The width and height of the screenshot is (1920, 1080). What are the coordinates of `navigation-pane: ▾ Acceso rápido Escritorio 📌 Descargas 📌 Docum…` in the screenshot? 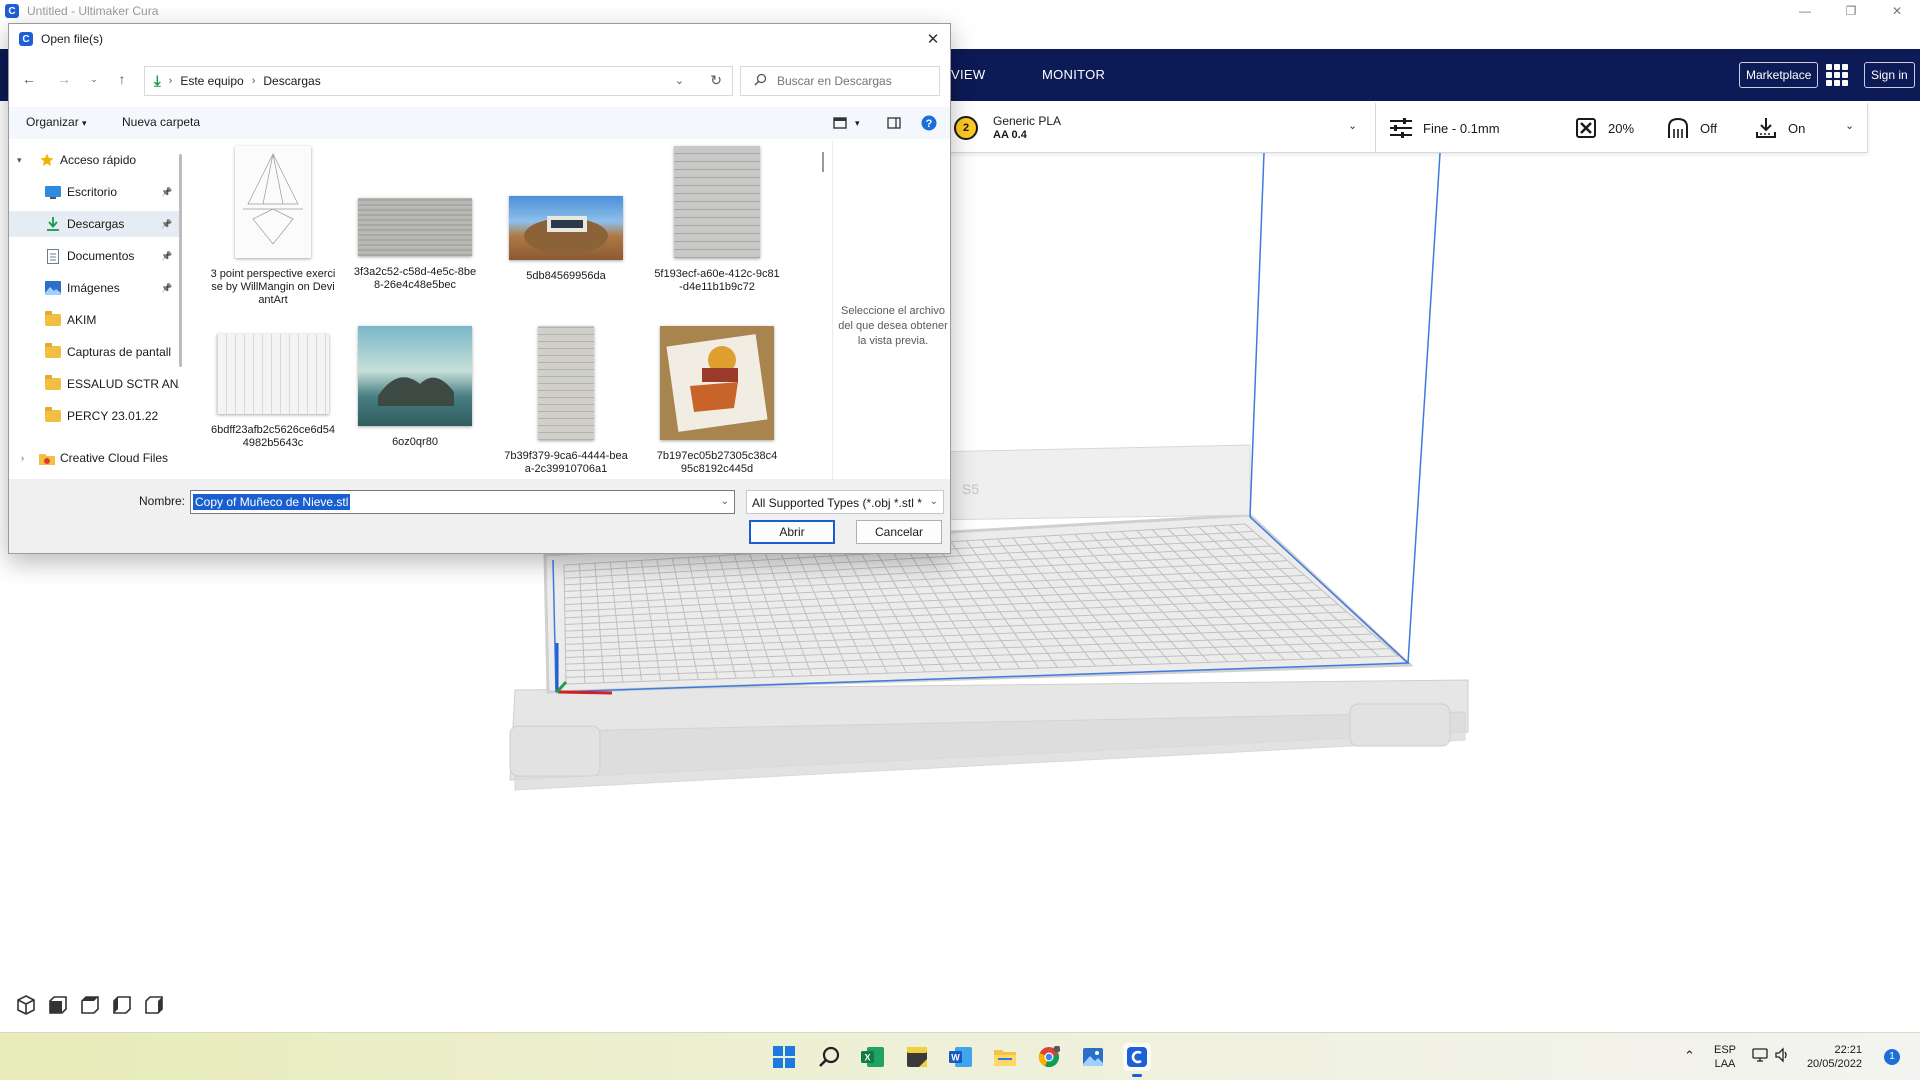 It's located at (94, 317).